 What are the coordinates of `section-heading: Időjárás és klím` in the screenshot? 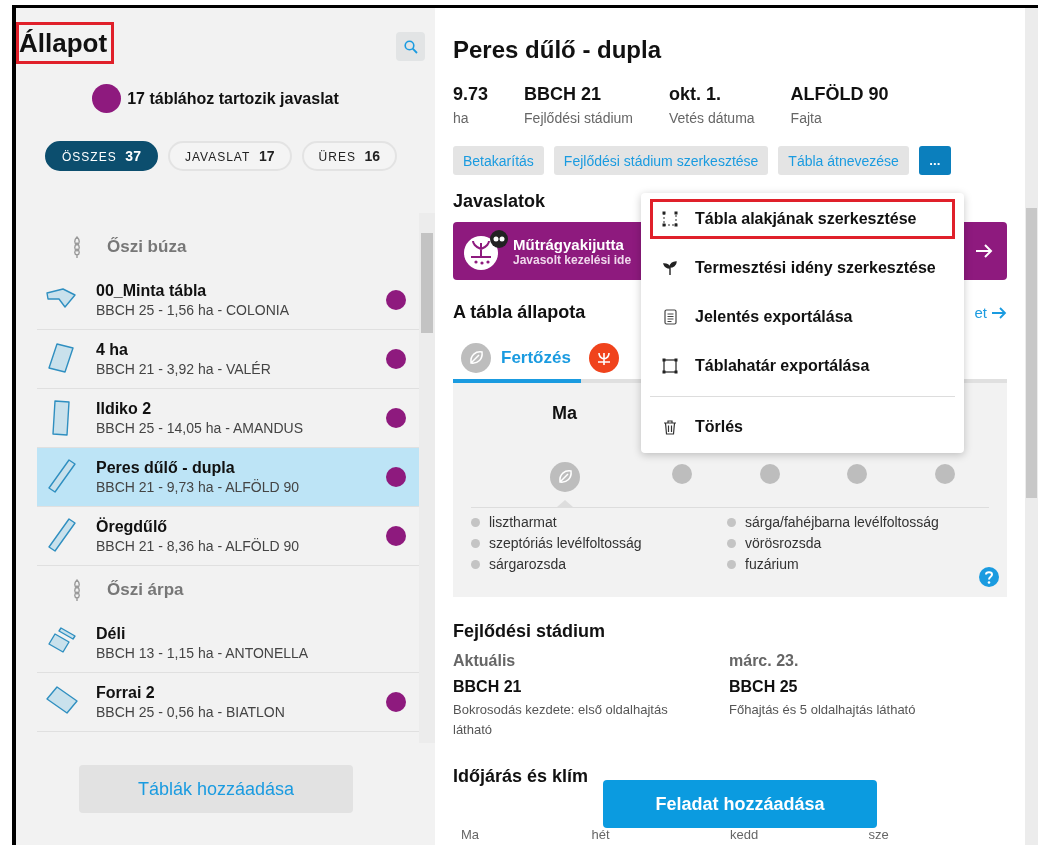 It's located at (521, 776).